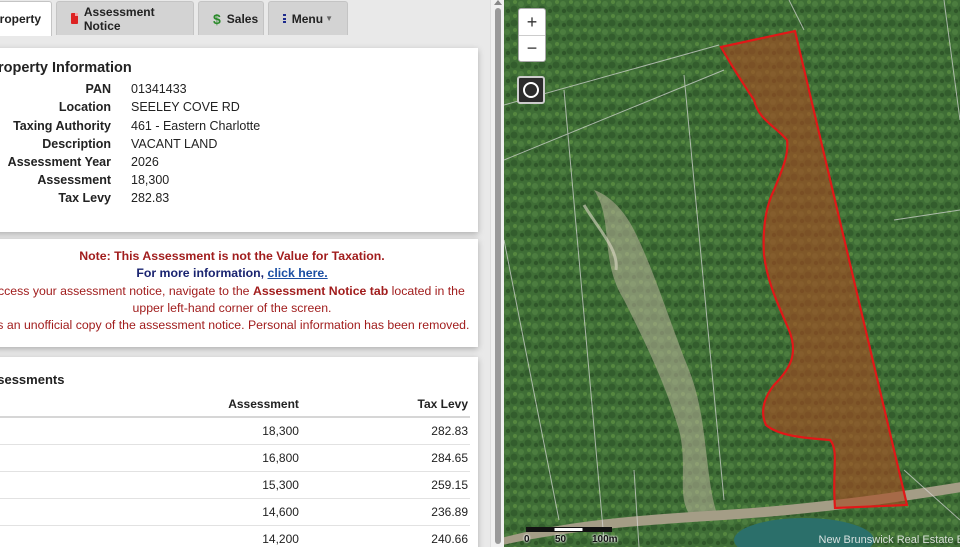 This screenshot has height=547, width=960. What do you see at coordinates (98, 89) in the screenshot?
I see `field-label: PAN` at bounding box center [98, 89].